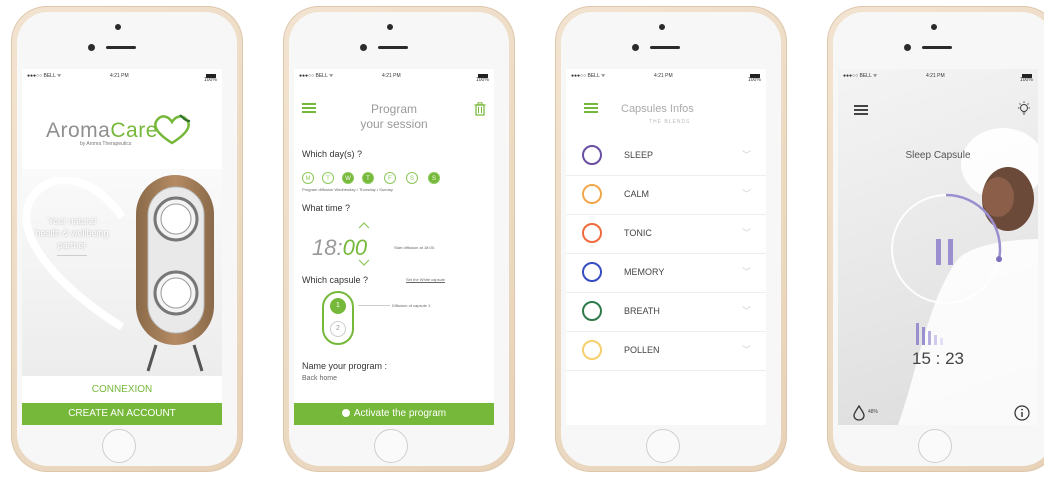 Image resolution: width=1044 pixels, height=478 pixels. I want to click on day-toggle-thu: T, so click(368, 178).